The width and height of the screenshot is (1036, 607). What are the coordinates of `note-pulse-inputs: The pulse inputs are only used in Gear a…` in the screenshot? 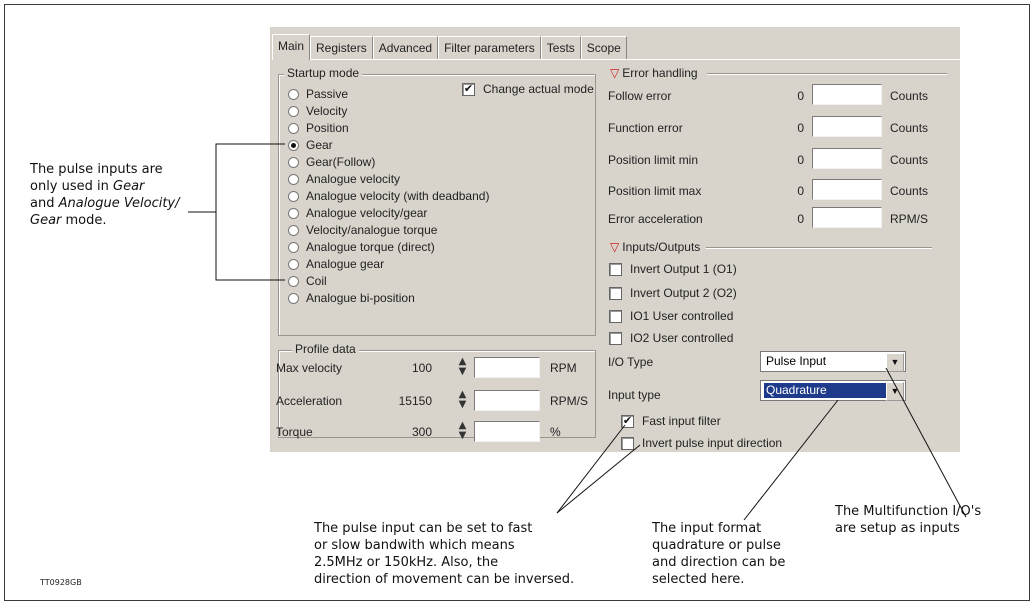 It's located at (115, 195).